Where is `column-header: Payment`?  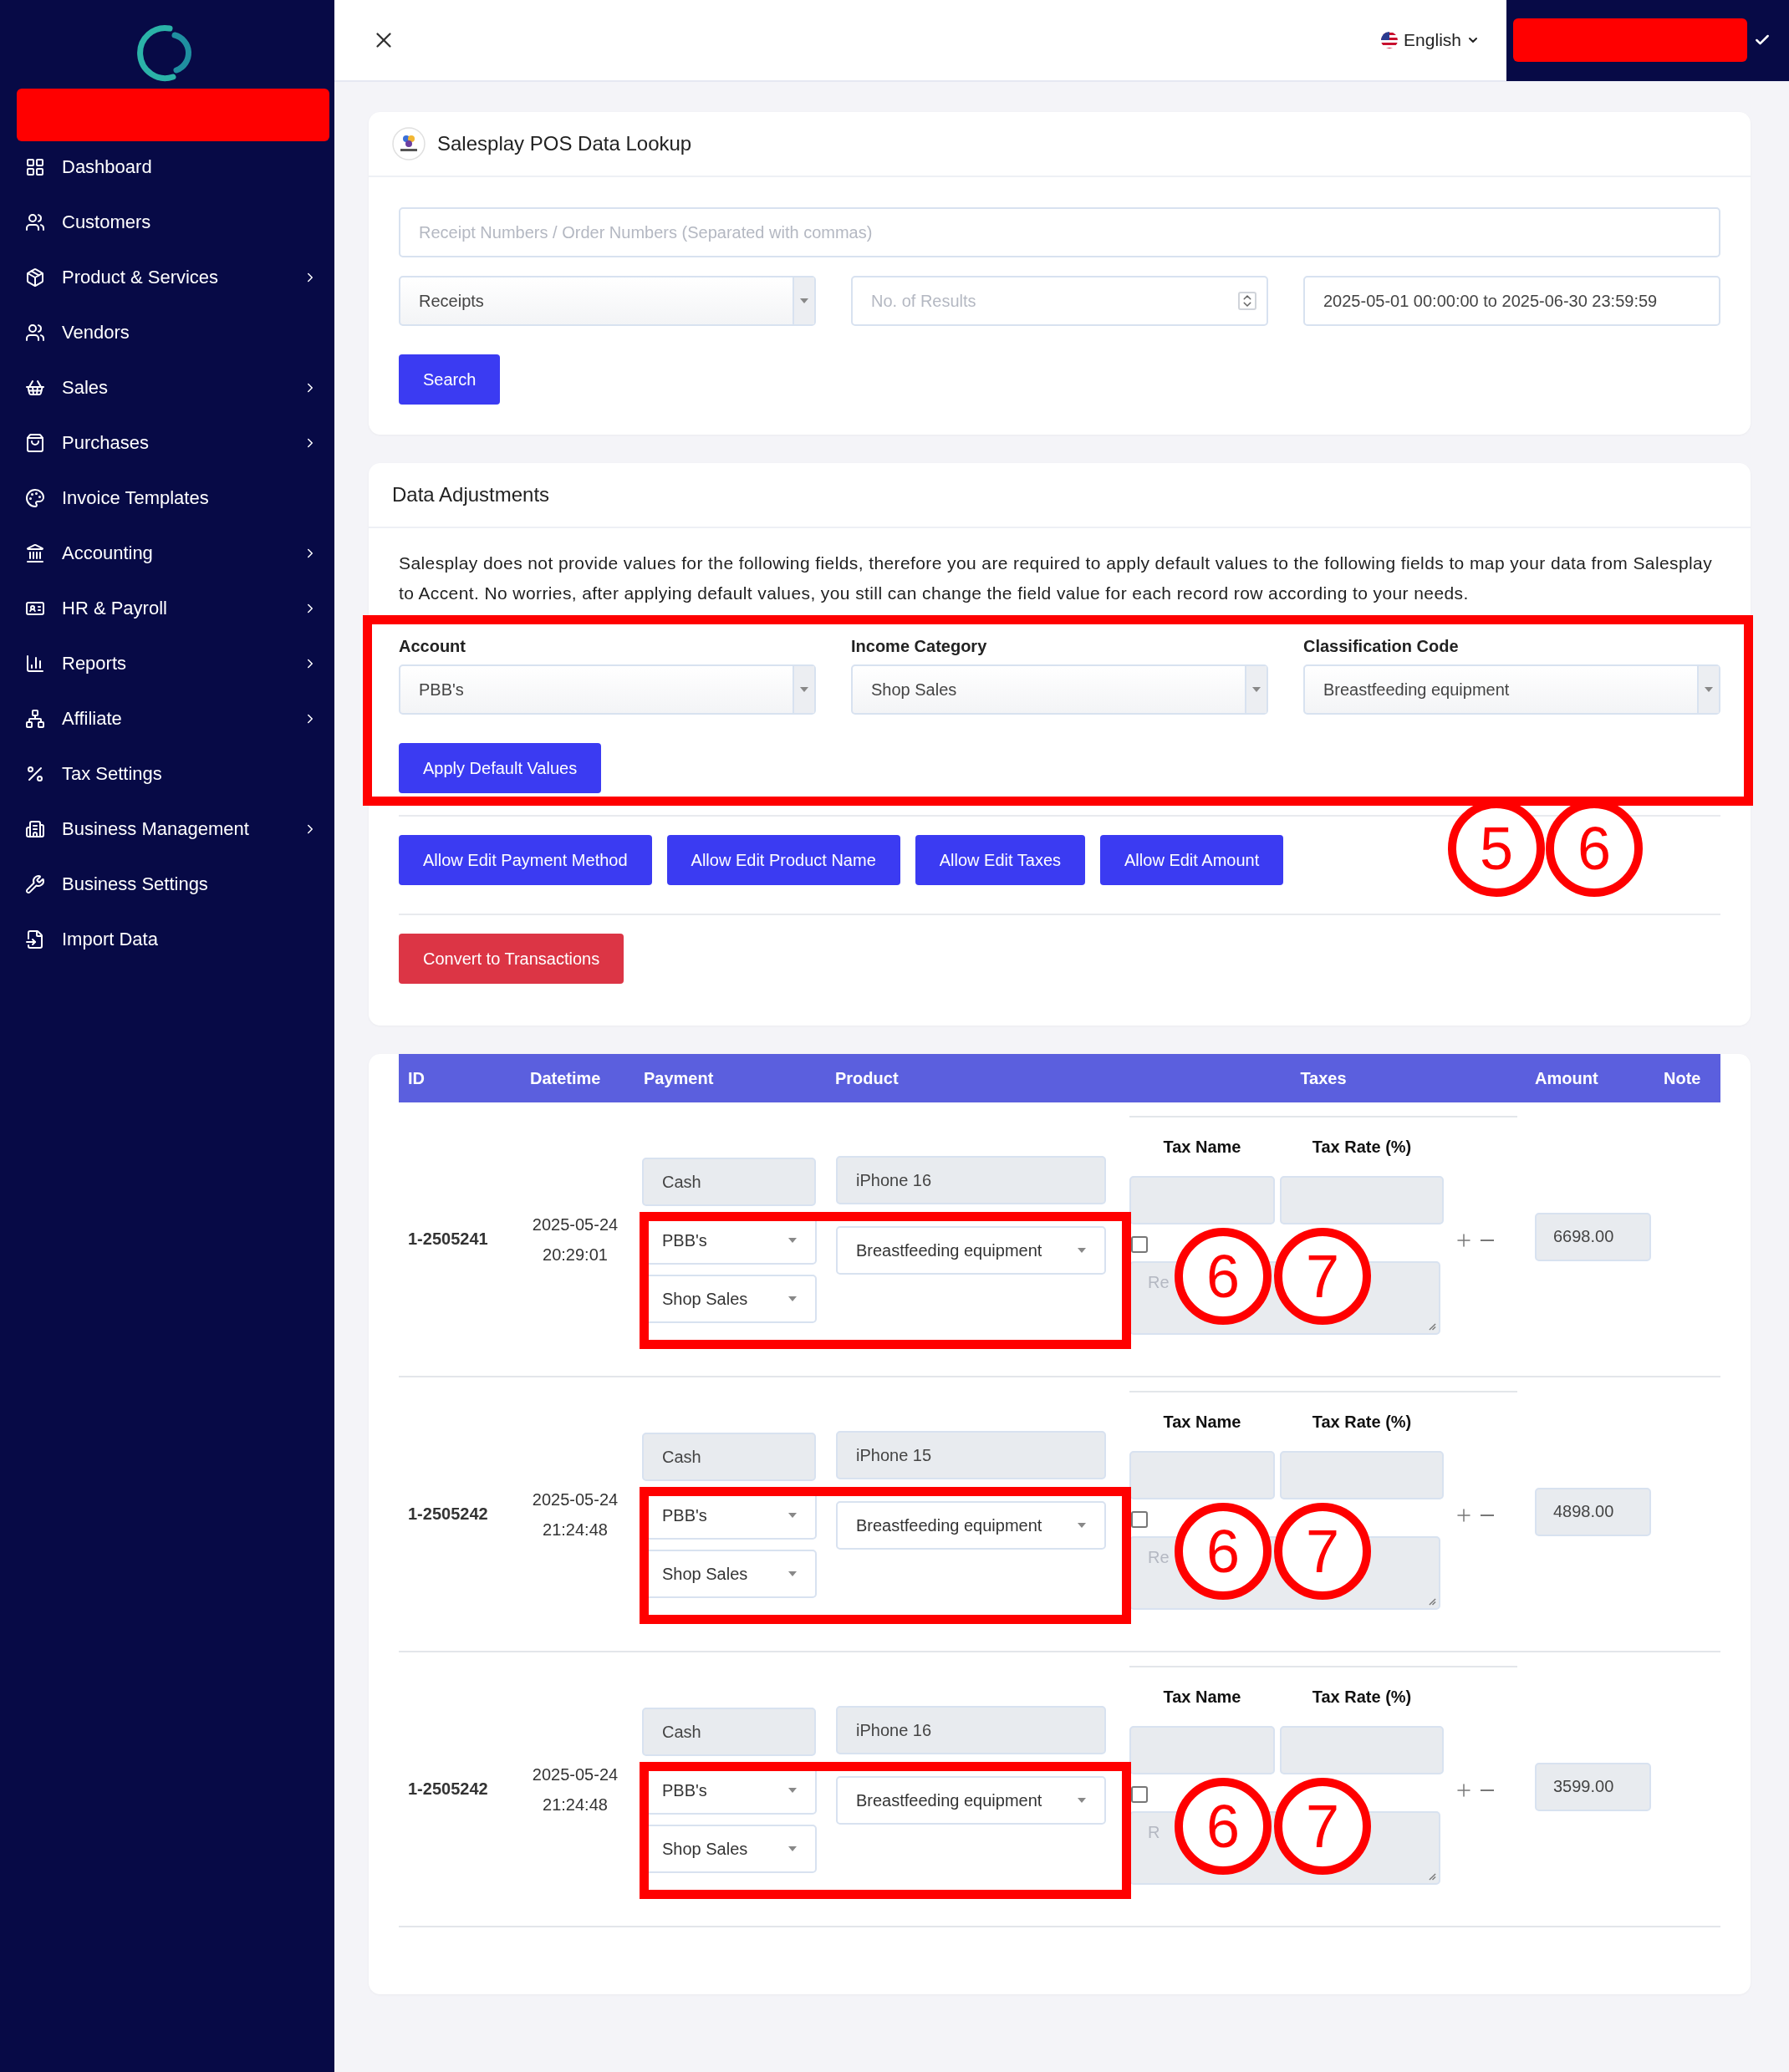 column-header: Payment is located at coordinates (679, 1078).